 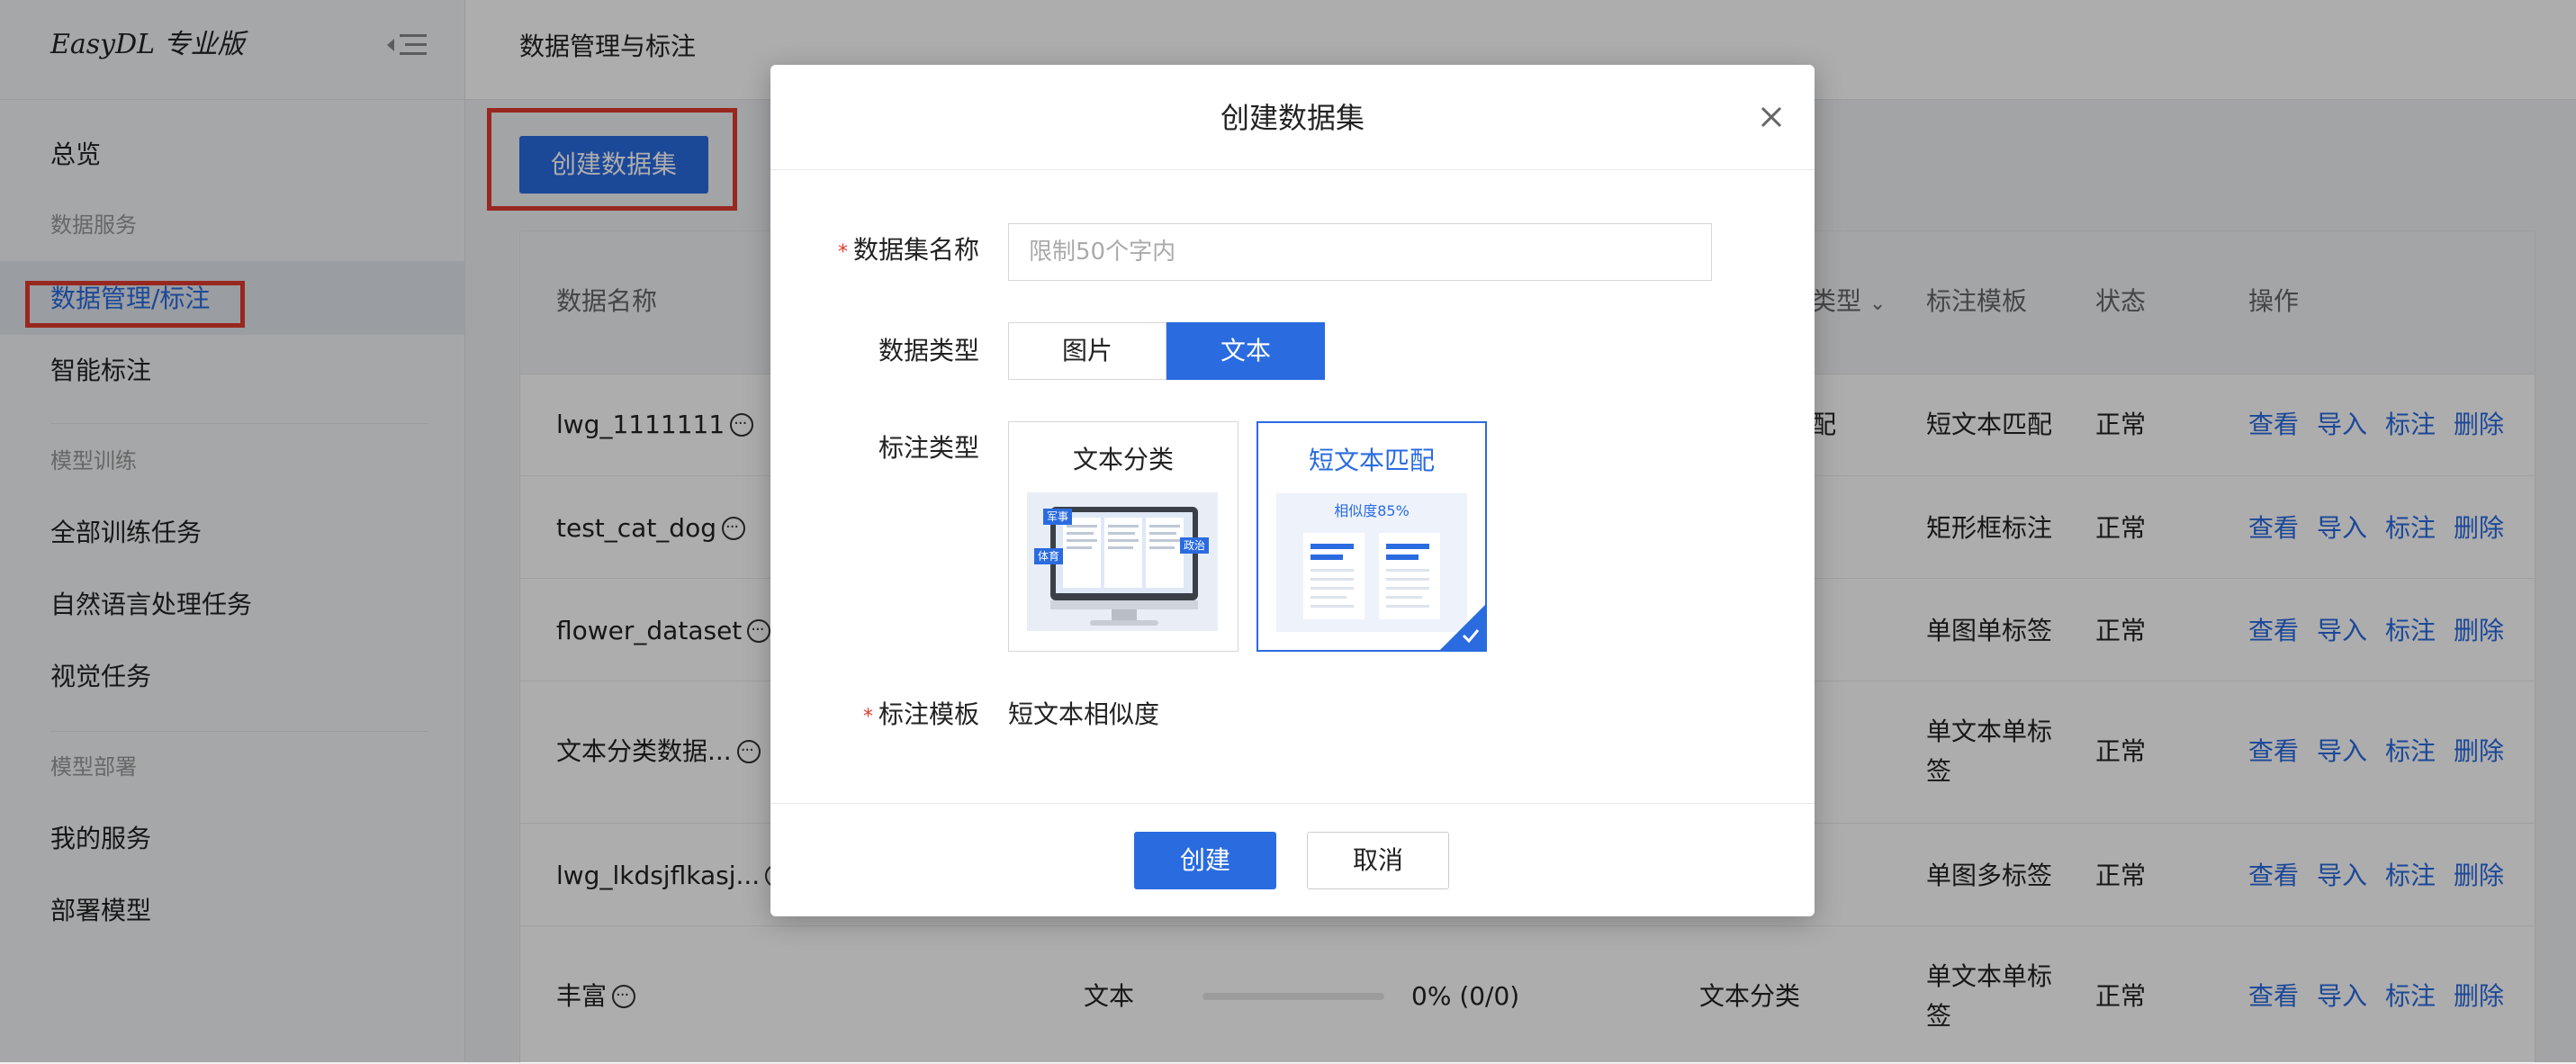 What do you see at coordinates (908, 250) in the screenshot?
I see `dataset-name-label: * 数据集名称` at bounding box center [908, 250].